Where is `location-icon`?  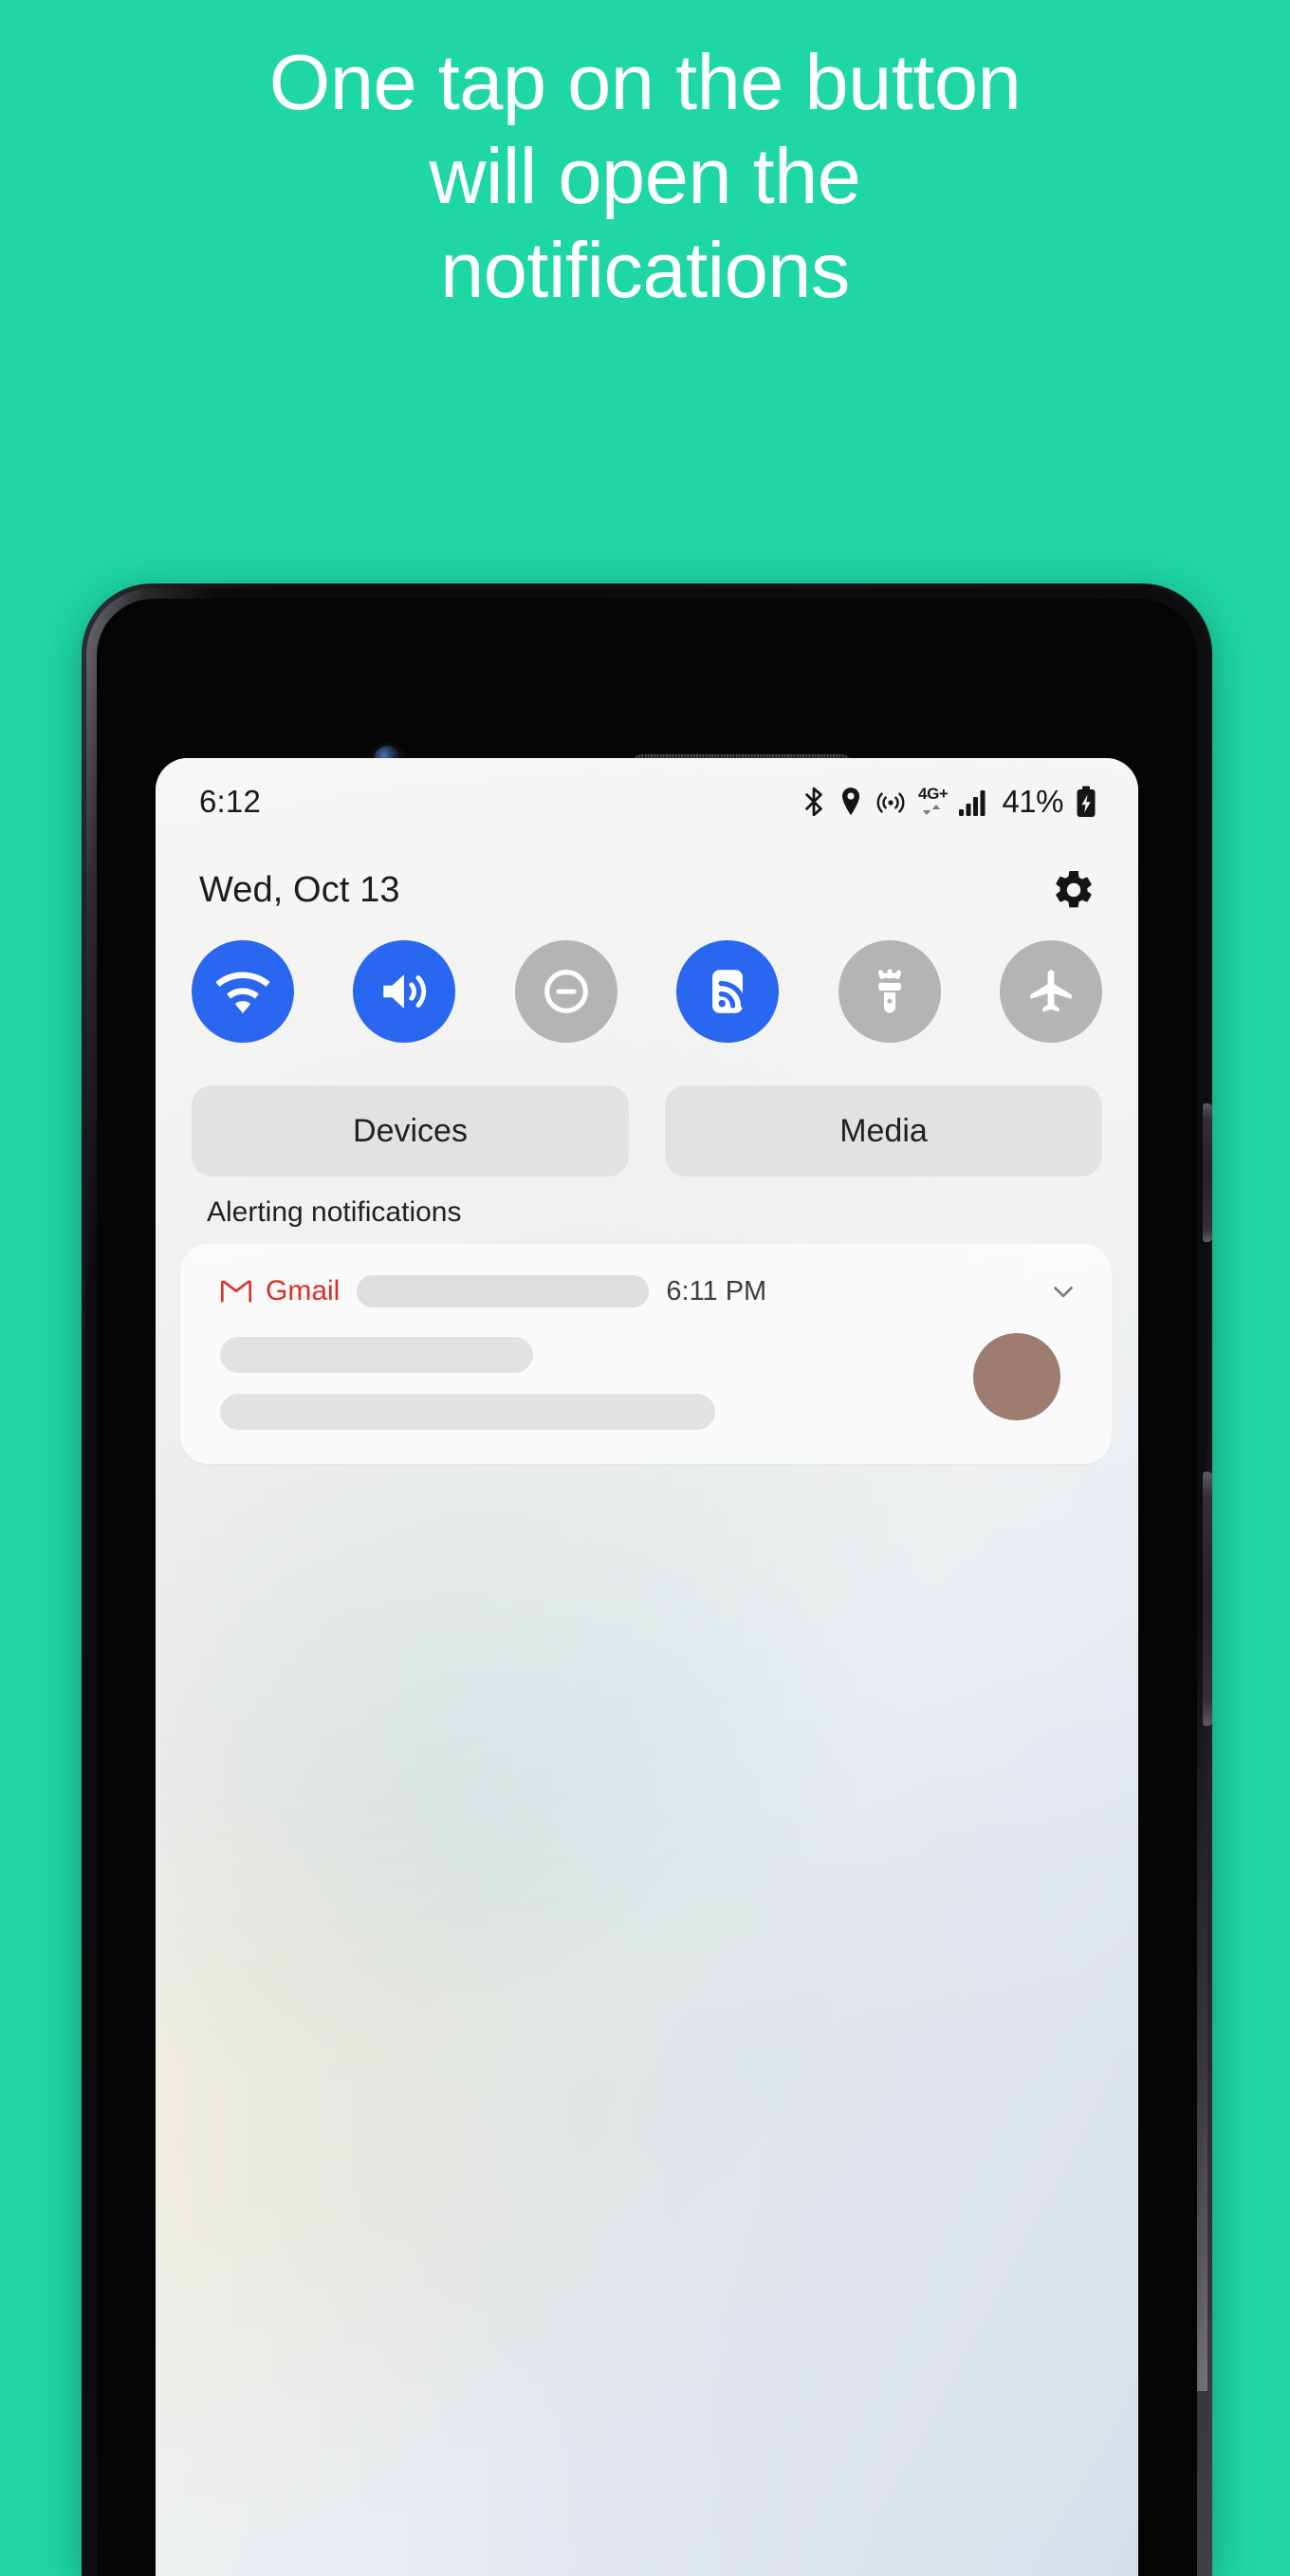
location-icon is located at coordinates (850, 802).